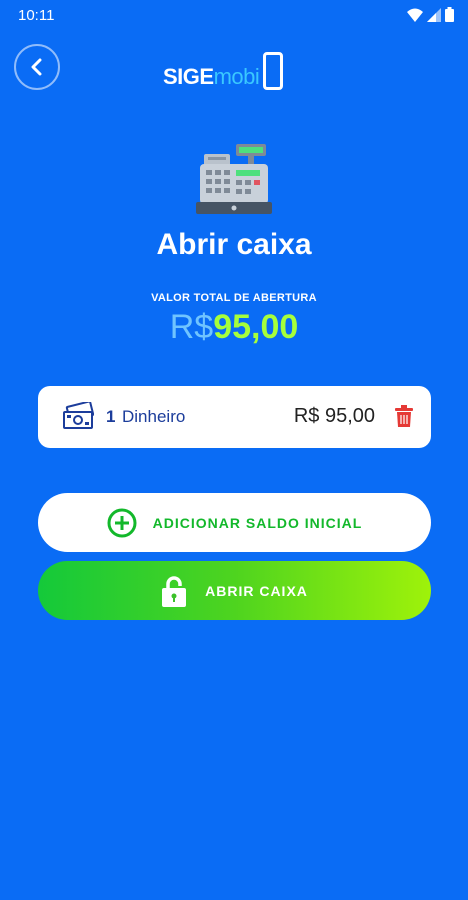 This screenshot has height=900, width=468. I want to click on open-register-button: ABRIR CAIXA, so click(234, 590).